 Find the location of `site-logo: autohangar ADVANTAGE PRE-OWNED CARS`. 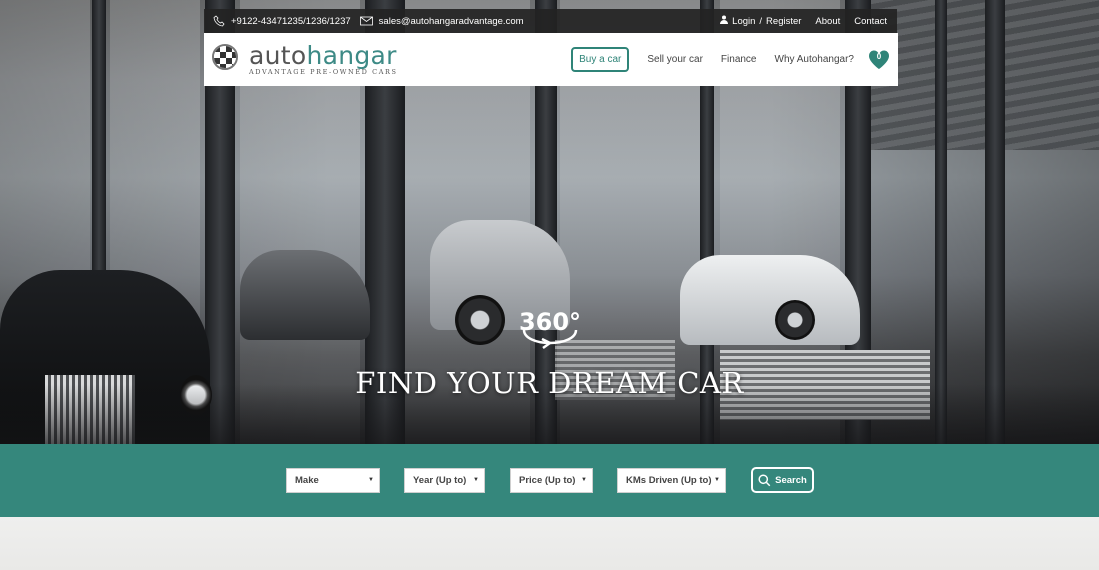

site-logo: autohangar ADVANTAGE PRE-OWNED CARS is located at coordinates (304, 59).